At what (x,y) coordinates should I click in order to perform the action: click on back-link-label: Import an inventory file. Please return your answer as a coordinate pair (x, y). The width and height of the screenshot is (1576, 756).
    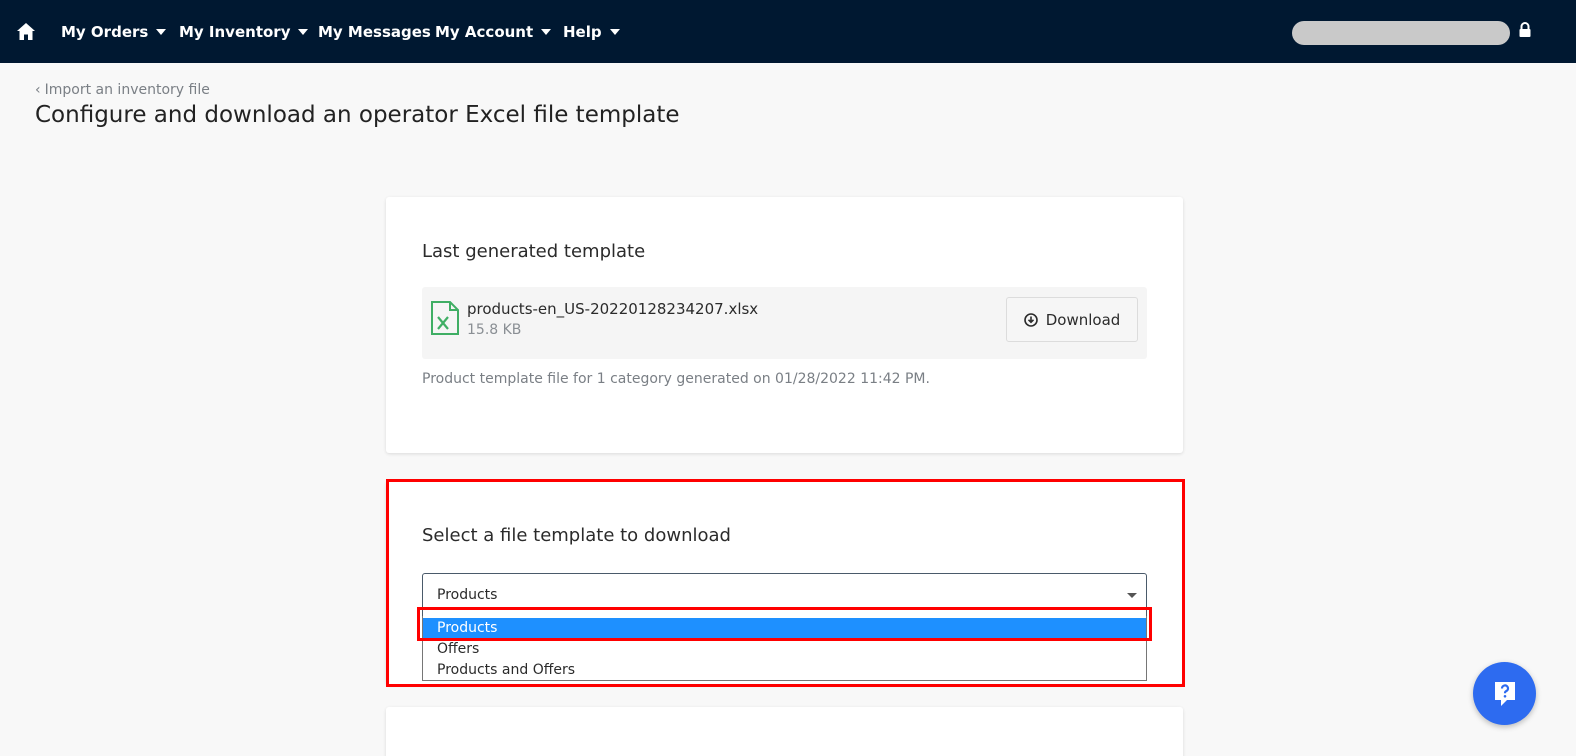
    Looking at the image, I should click on (127, 90).